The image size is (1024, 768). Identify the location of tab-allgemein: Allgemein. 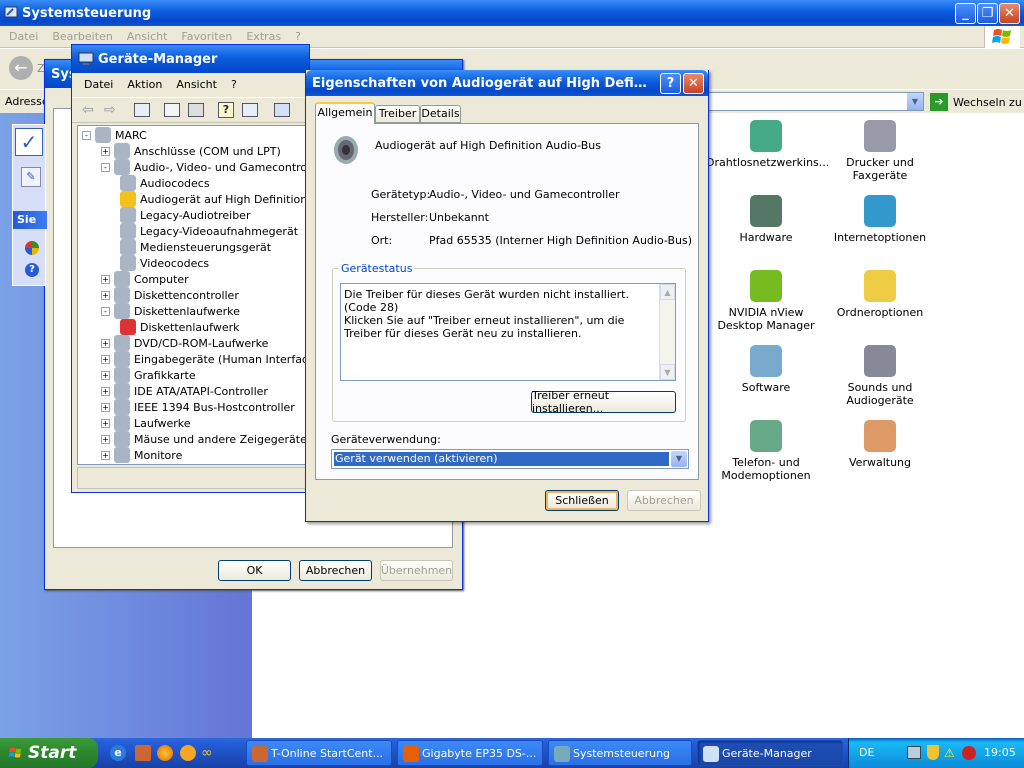
(345, 113).